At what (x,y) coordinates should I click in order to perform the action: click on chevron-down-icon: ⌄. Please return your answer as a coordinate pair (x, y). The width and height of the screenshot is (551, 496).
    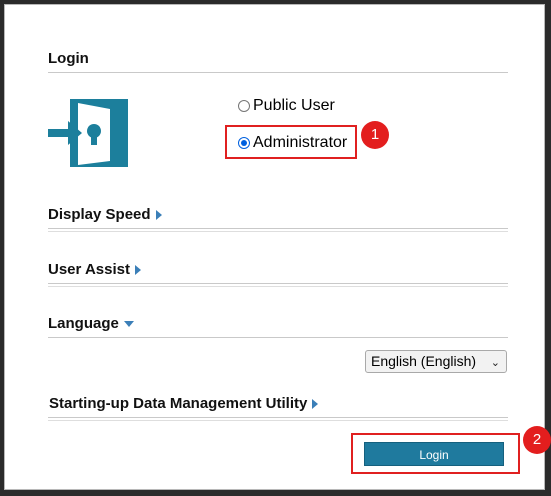
    Looking at the image, I should click on (495, 363).